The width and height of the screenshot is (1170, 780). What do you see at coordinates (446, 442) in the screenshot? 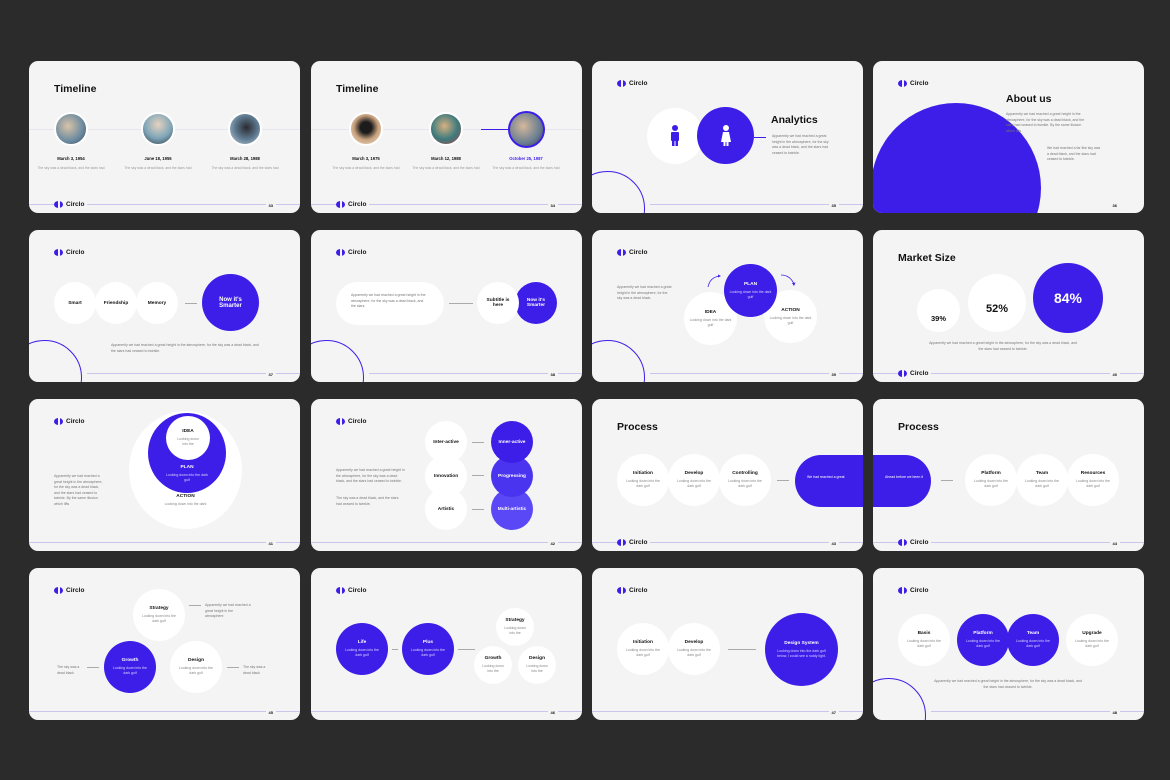
I see `item-label: Inter-active` at bounding box center [446, 442].